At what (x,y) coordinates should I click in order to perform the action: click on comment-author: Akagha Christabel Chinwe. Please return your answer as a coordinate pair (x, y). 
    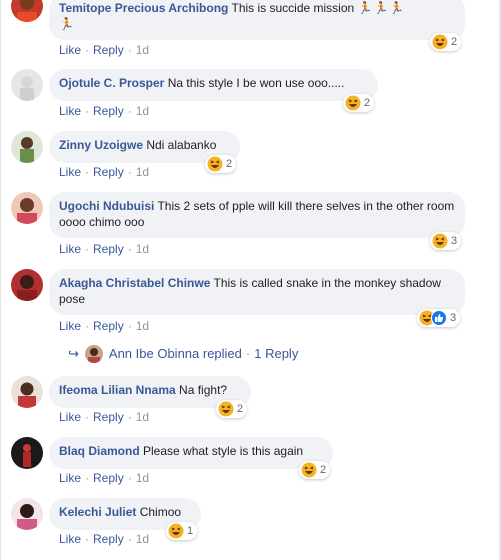
    Looking at the image, I should click on (134, 283).